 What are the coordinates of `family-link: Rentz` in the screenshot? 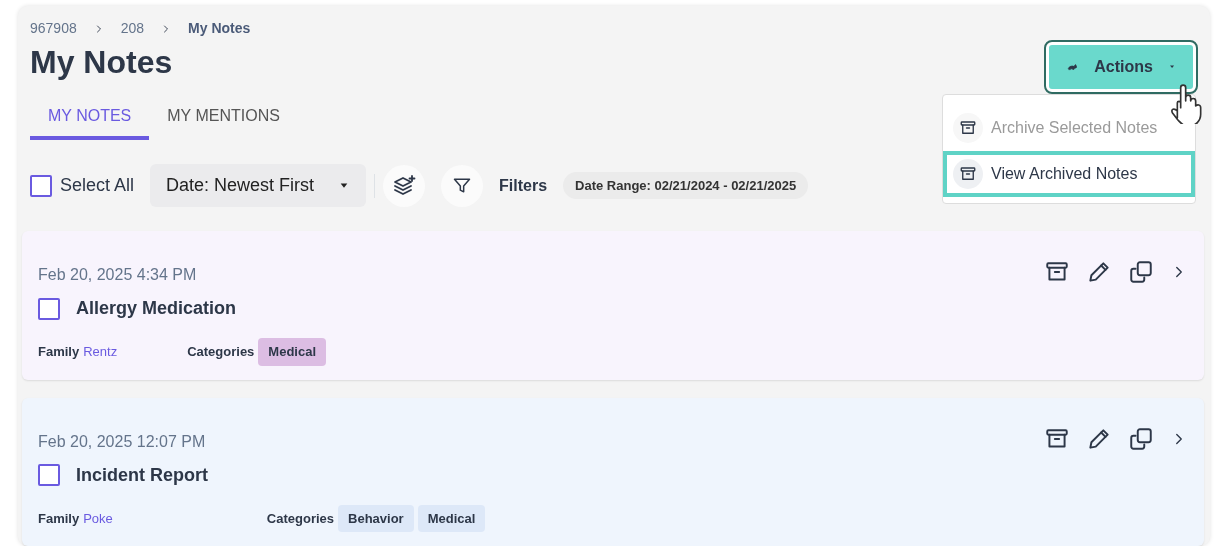 It's located at (100, 352).